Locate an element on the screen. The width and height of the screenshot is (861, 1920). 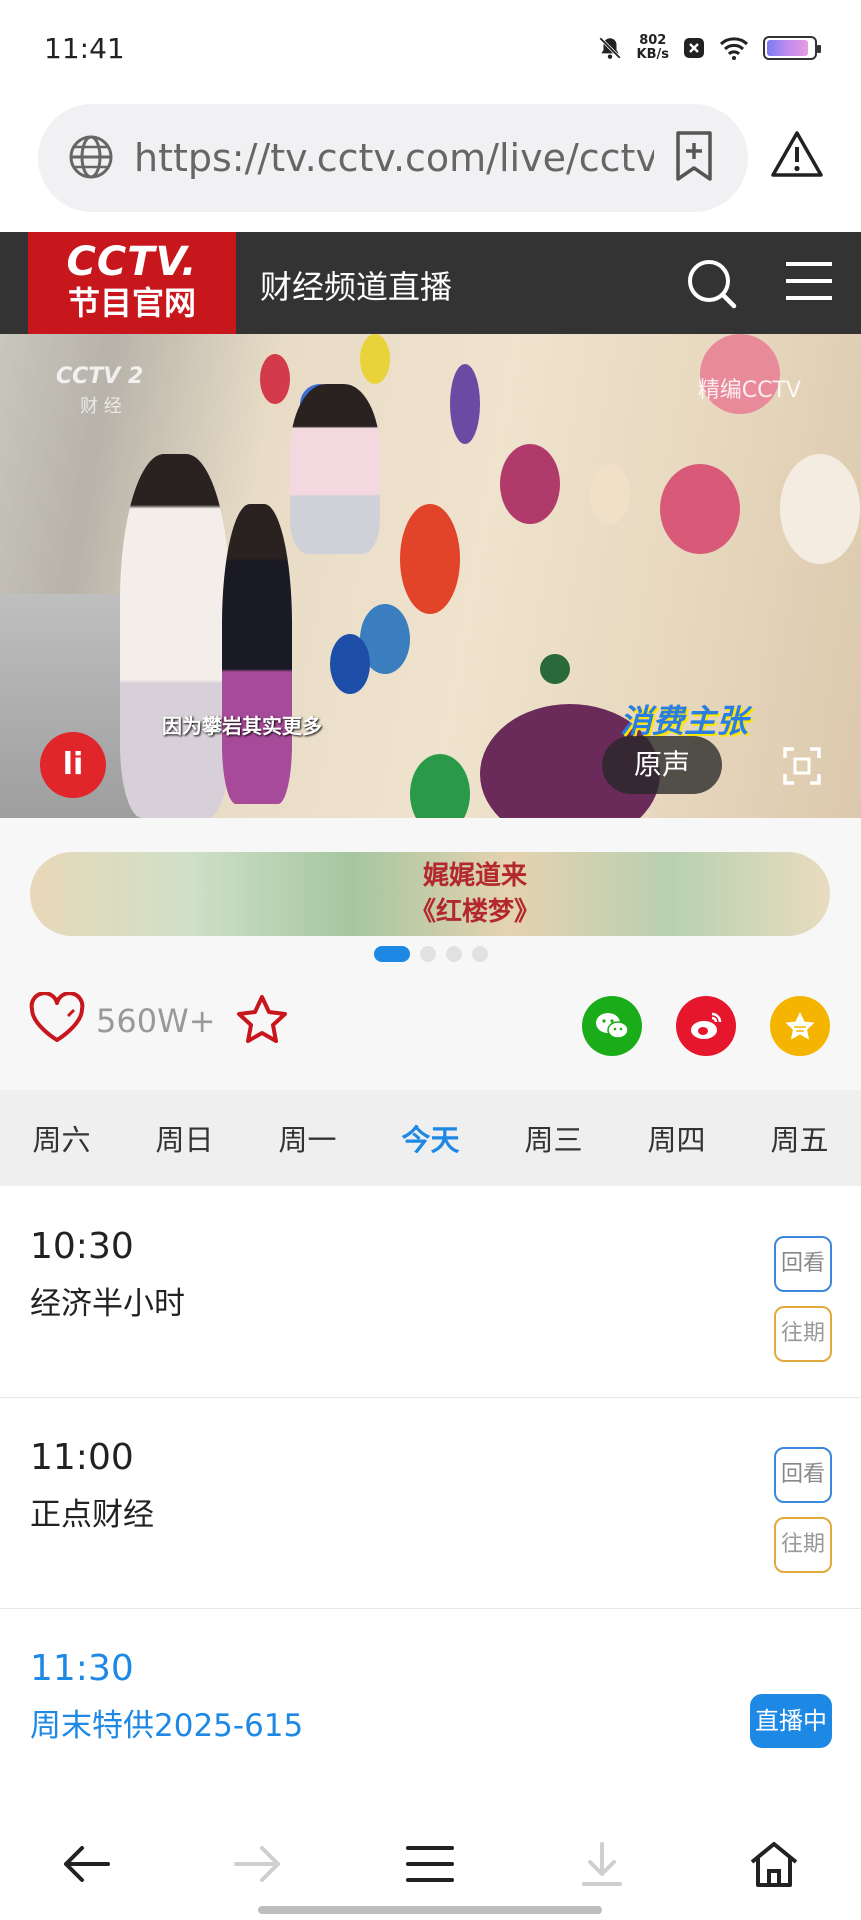
program-name: 经济半小时 is located at coordinates (107, 1304).